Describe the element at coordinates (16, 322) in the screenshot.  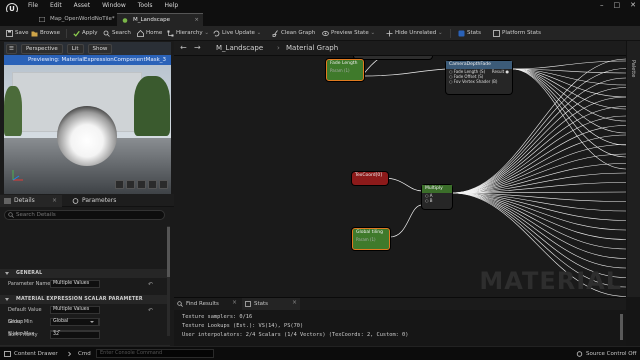
I see `group-label: Group` at that location.